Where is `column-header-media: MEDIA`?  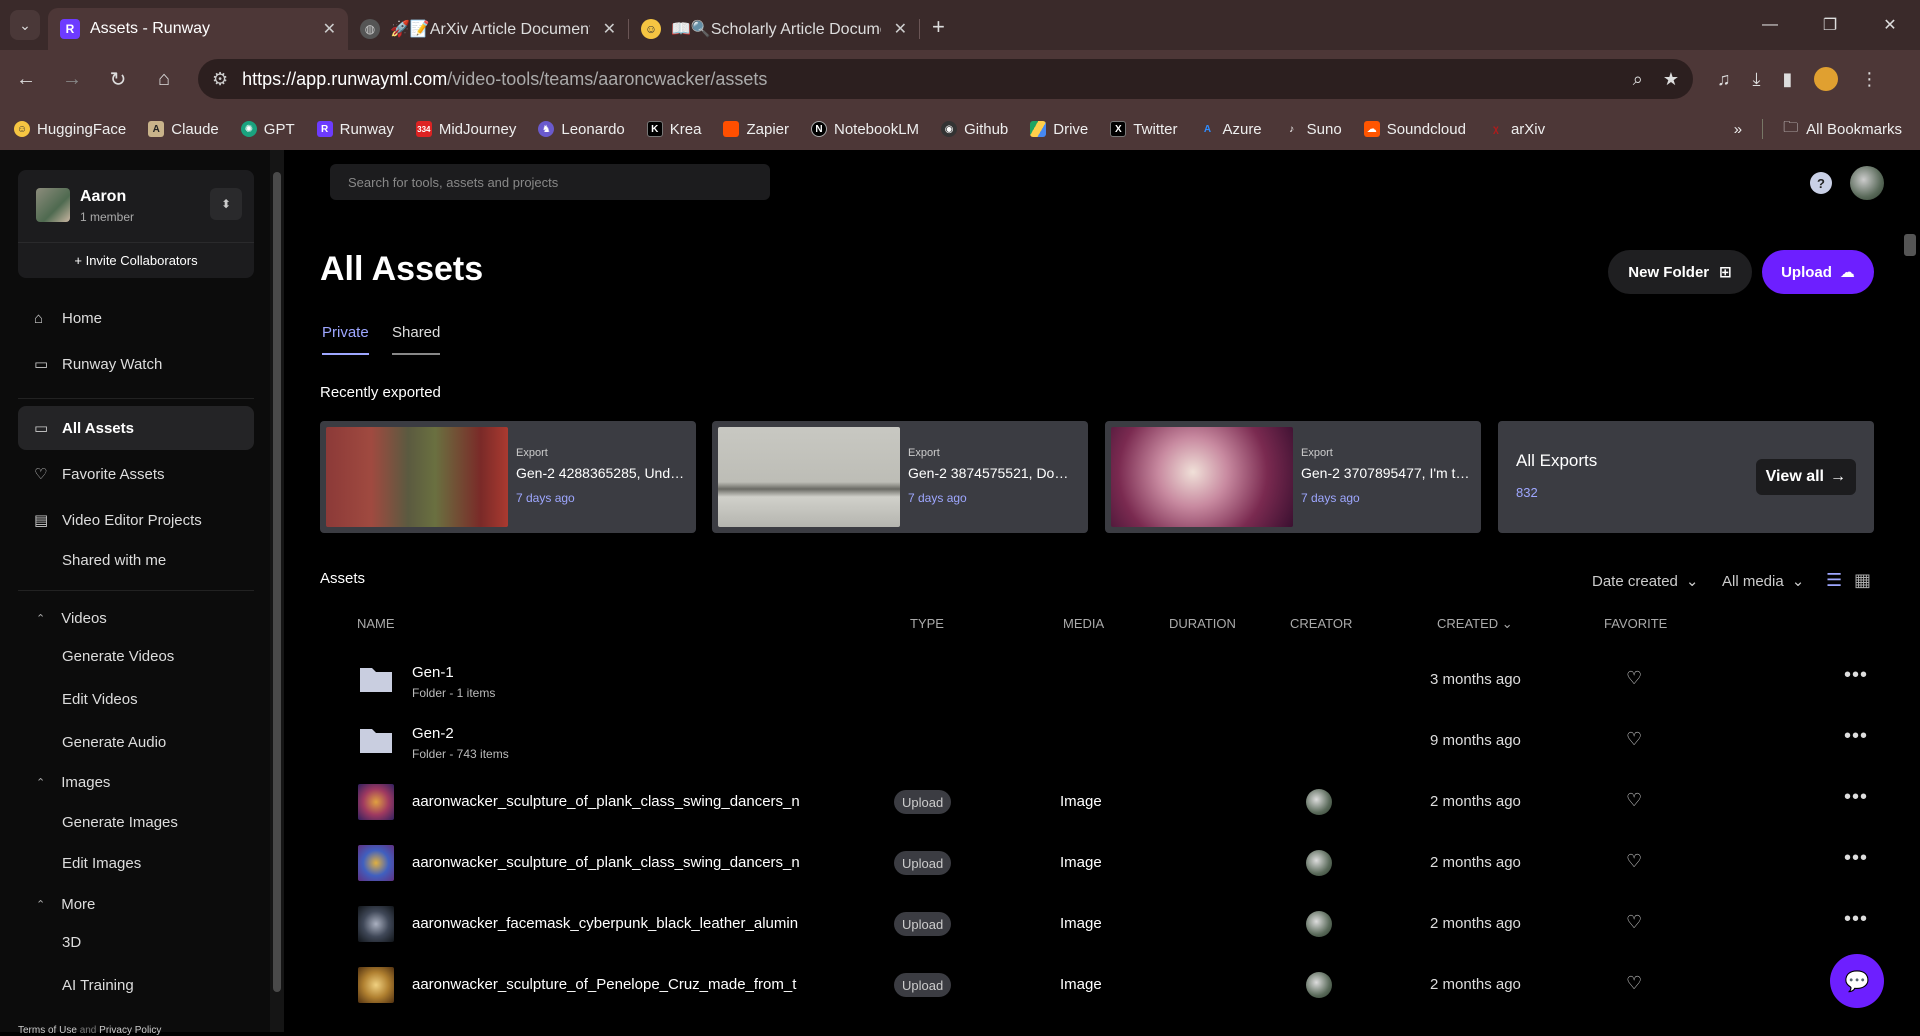 column-header-media: MEDIA is located at coordinates (1083, 623).